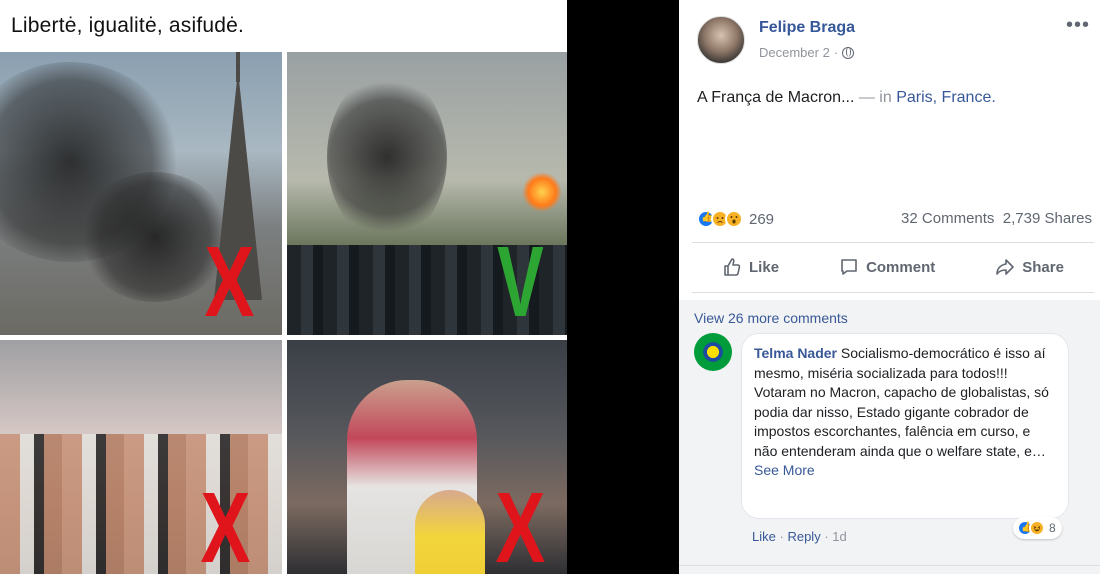 The height and width of the screenshot is (574, 1100). I want to click on post-meta: December 2 ·, so click(807, 52).